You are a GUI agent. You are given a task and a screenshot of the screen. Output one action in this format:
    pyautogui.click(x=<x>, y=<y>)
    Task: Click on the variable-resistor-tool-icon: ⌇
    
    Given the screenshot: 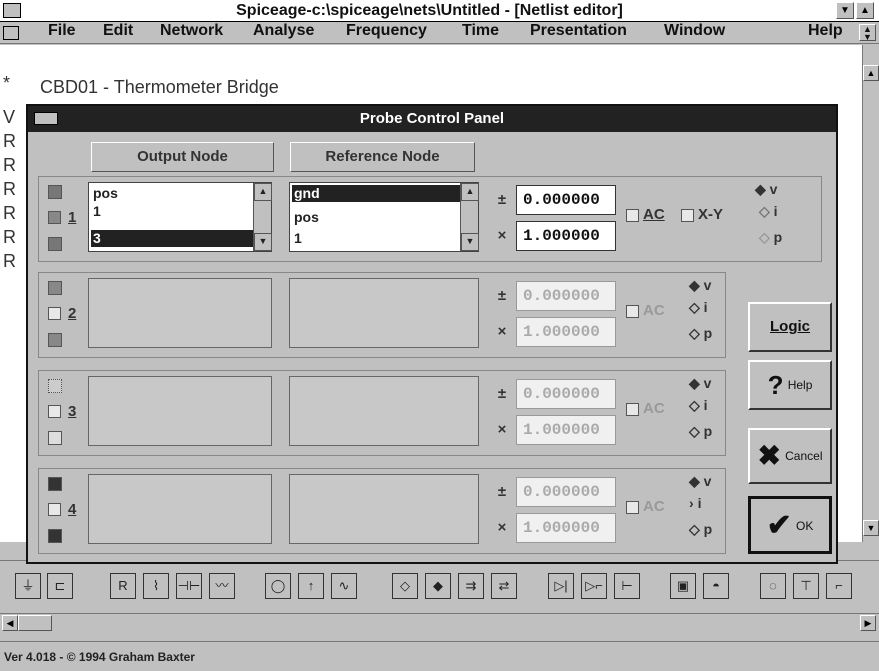 What is the action you would take?
    pyautogui.click(x=156, y=586)
    